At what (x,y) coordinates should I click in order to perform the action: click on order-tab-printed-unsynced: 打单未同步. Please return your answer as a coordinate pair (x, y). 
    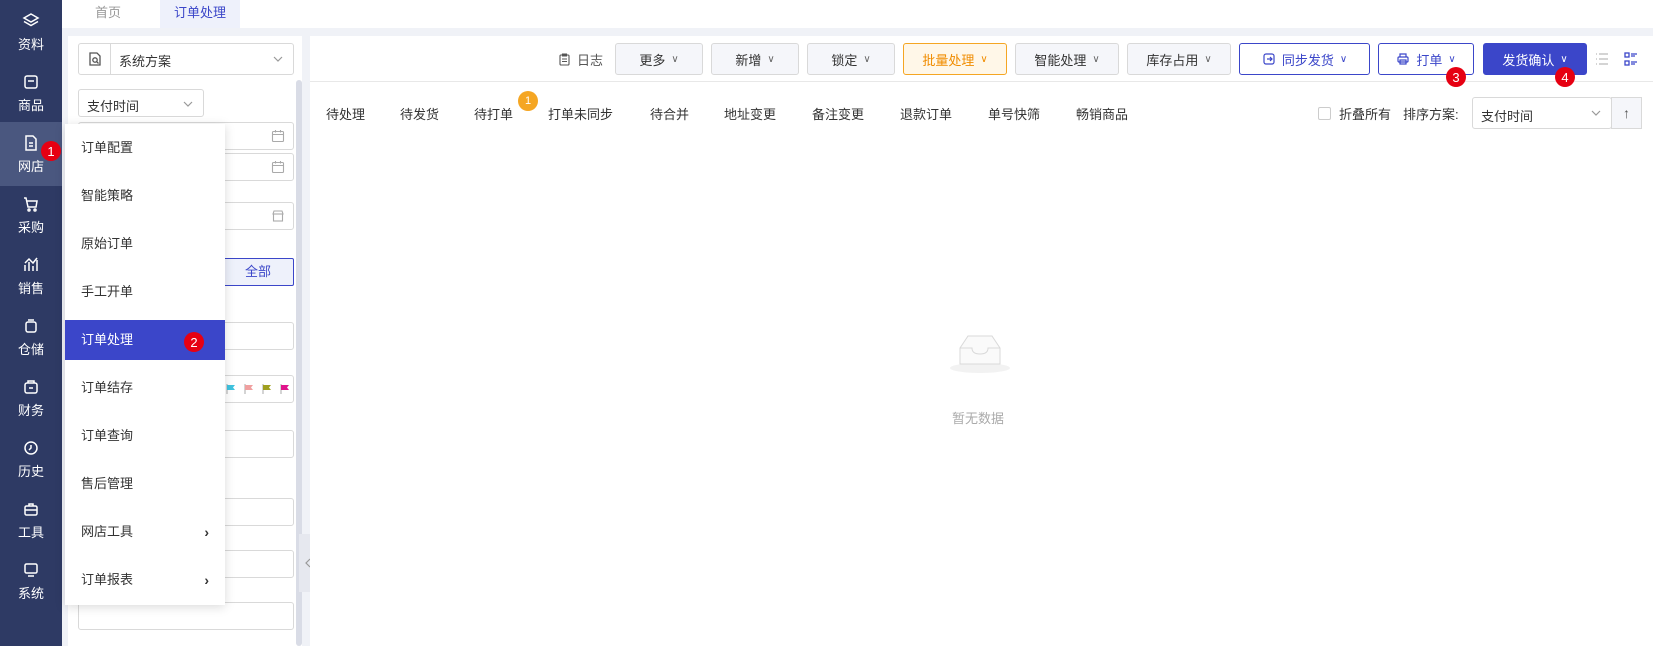
    Looking at the image, I should click on (580, 113).